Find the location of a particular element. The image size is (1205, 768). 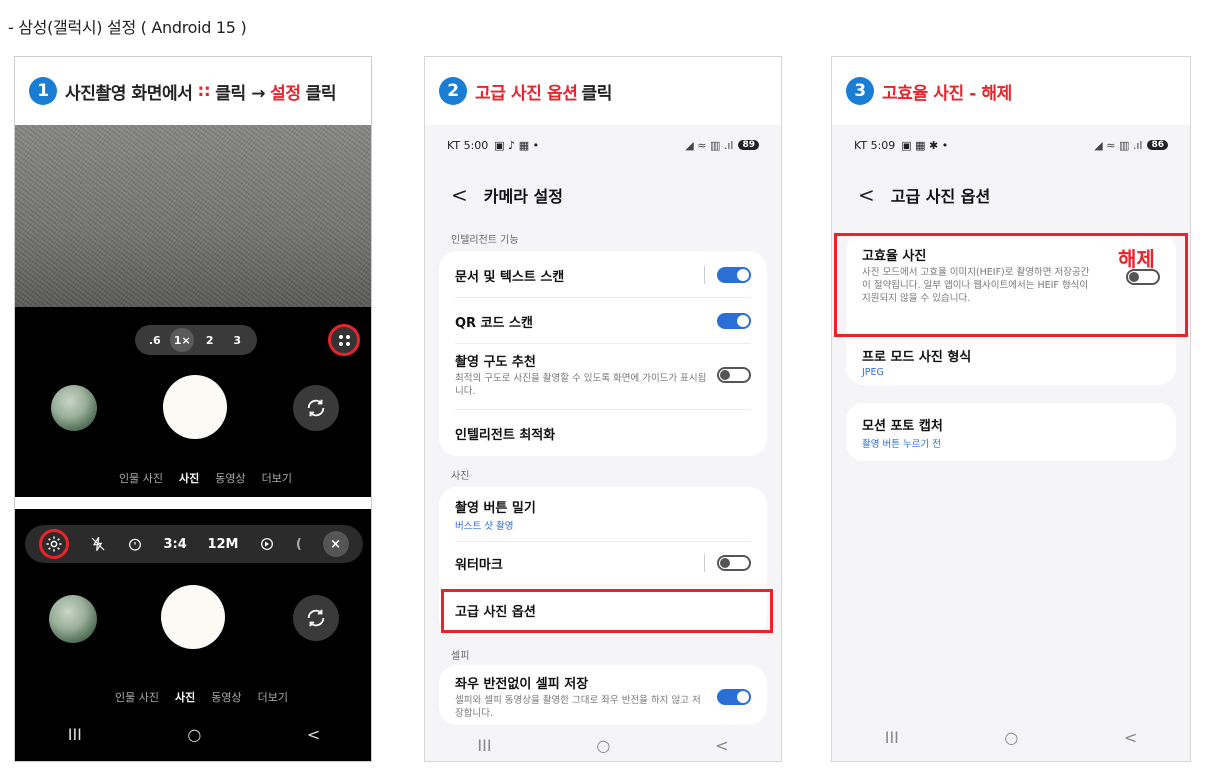

qr-scan-toggle is located at coordinates (734, 321).